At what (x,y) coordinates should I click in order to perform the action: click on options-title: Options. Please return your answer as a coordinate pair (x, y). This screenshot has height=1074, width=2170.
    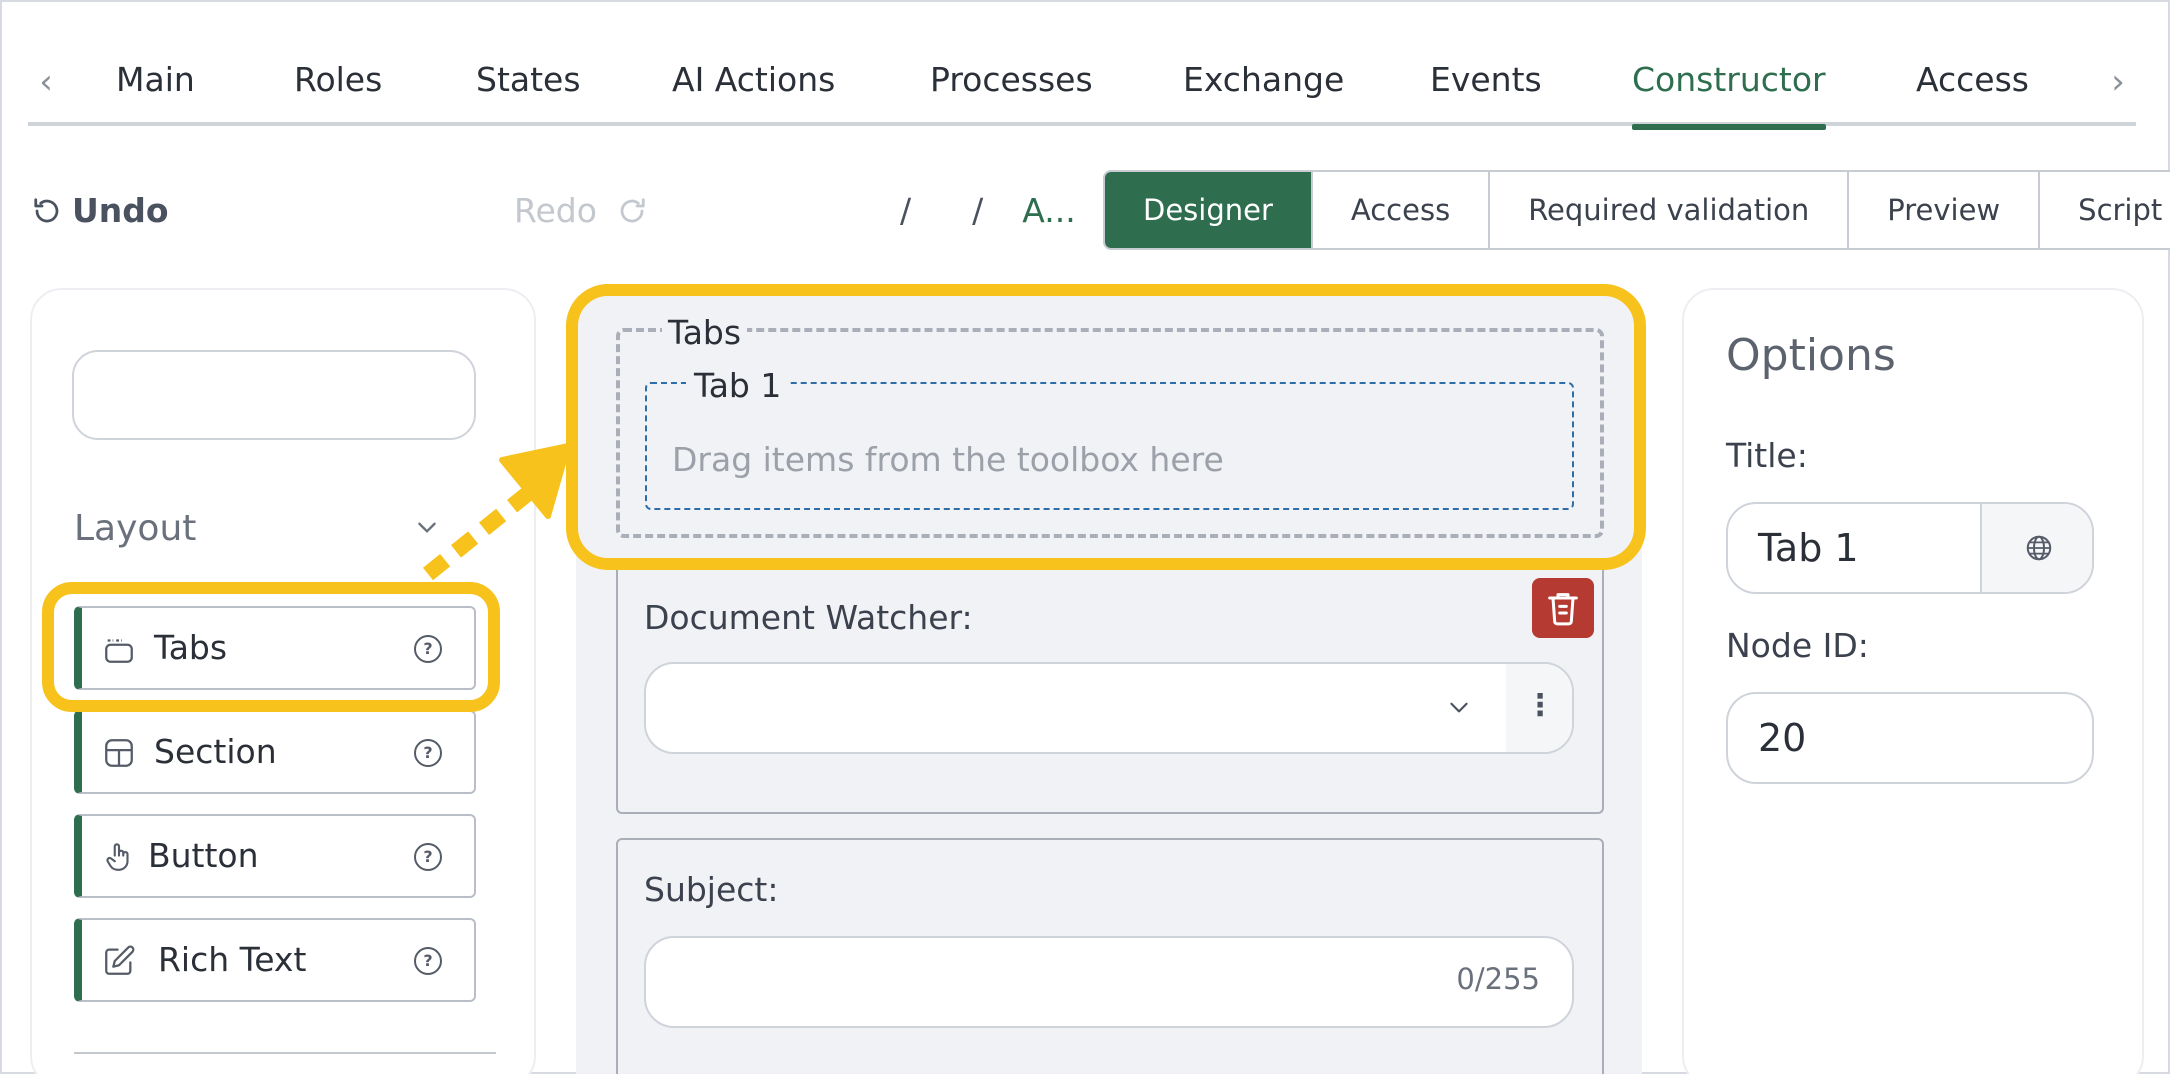
    Looking at the image, I should click on (1811, 355).